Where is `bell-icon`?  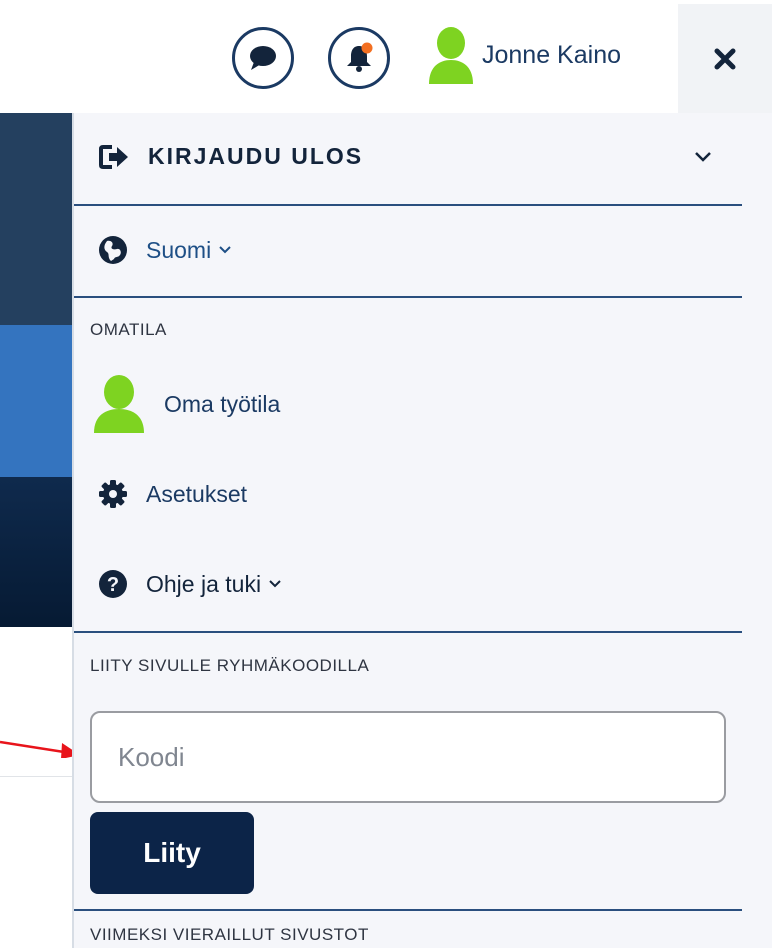
bell-icon is located at coordinates (360, 57).